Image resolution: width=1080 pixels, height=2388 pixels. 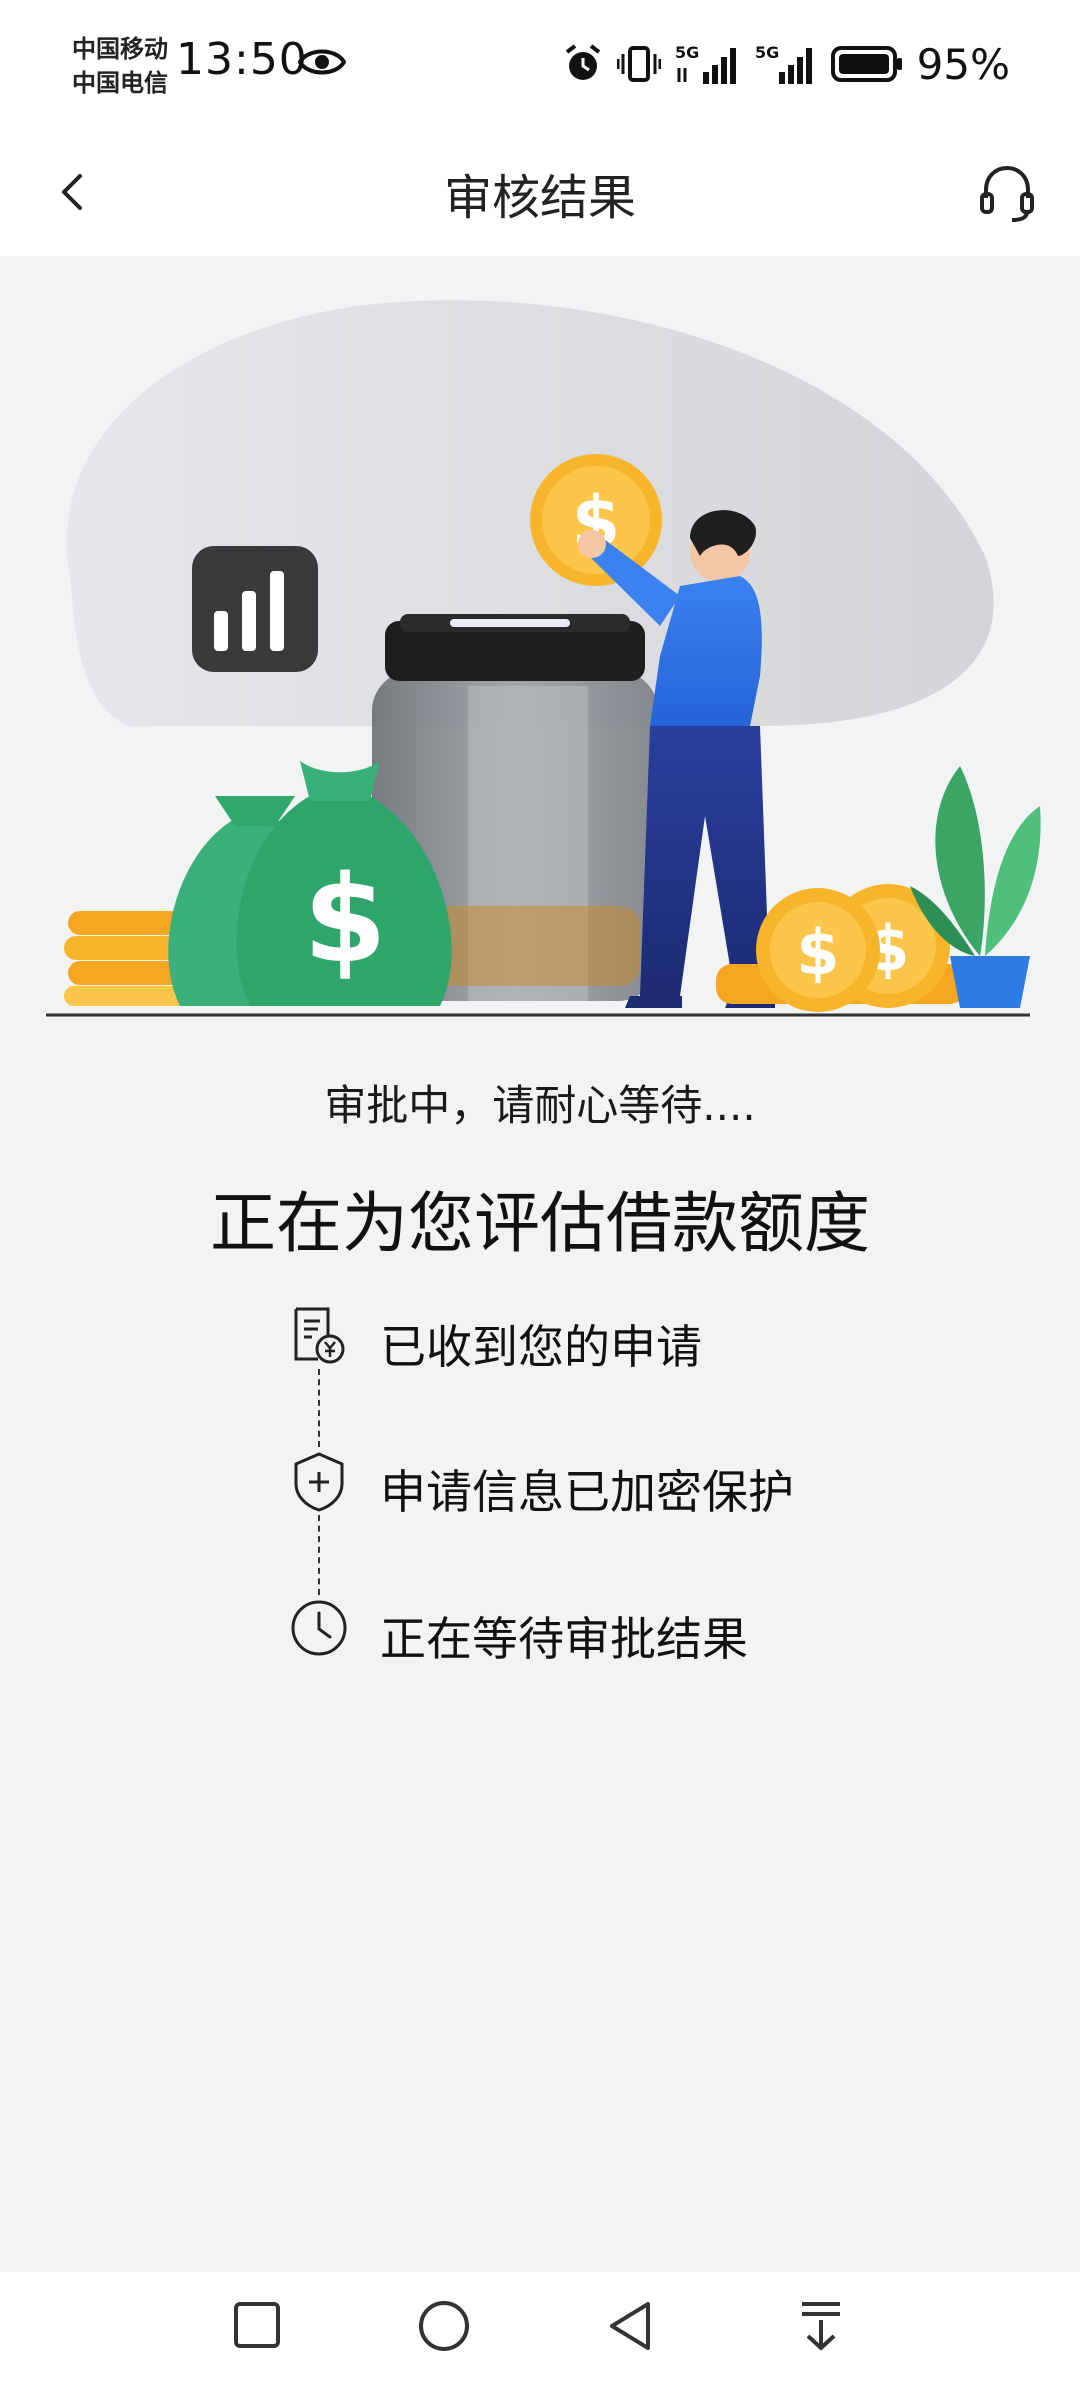 What do you see at coordinates (638, 64) in the screenshot?
I see `vibrate-icon` at bounding box center [638, 64].